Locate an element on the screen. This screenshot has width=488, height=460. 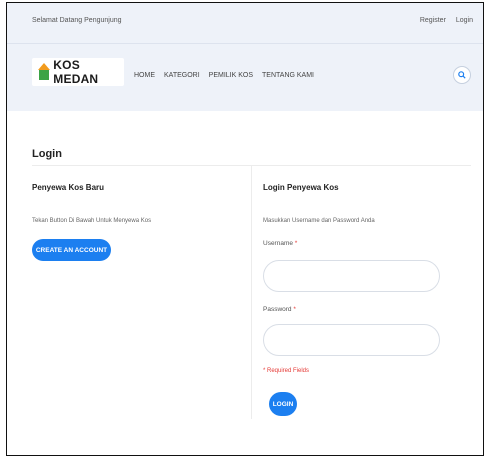
username-label: Username * is located at coordinates (280, 243).